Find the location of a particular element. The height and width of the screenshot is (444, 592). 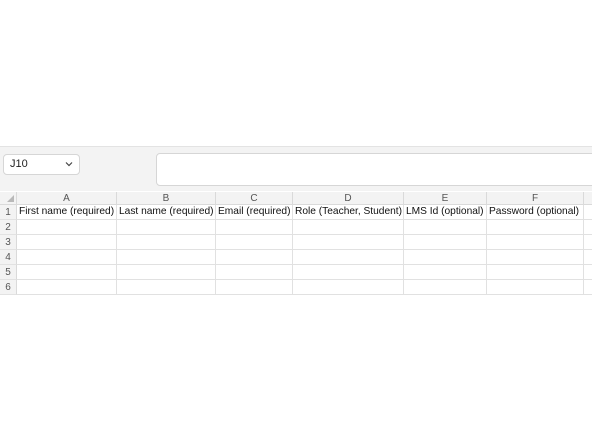

cell-c4 is located at coordinates (254, 257).